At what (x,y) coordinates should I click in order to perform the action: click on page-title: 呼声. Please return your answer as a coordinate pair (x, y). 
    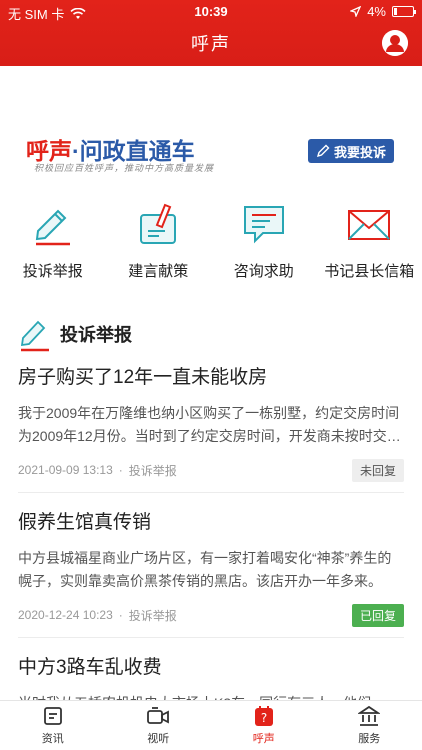
    Looking at the image, I should click on (211, 44).